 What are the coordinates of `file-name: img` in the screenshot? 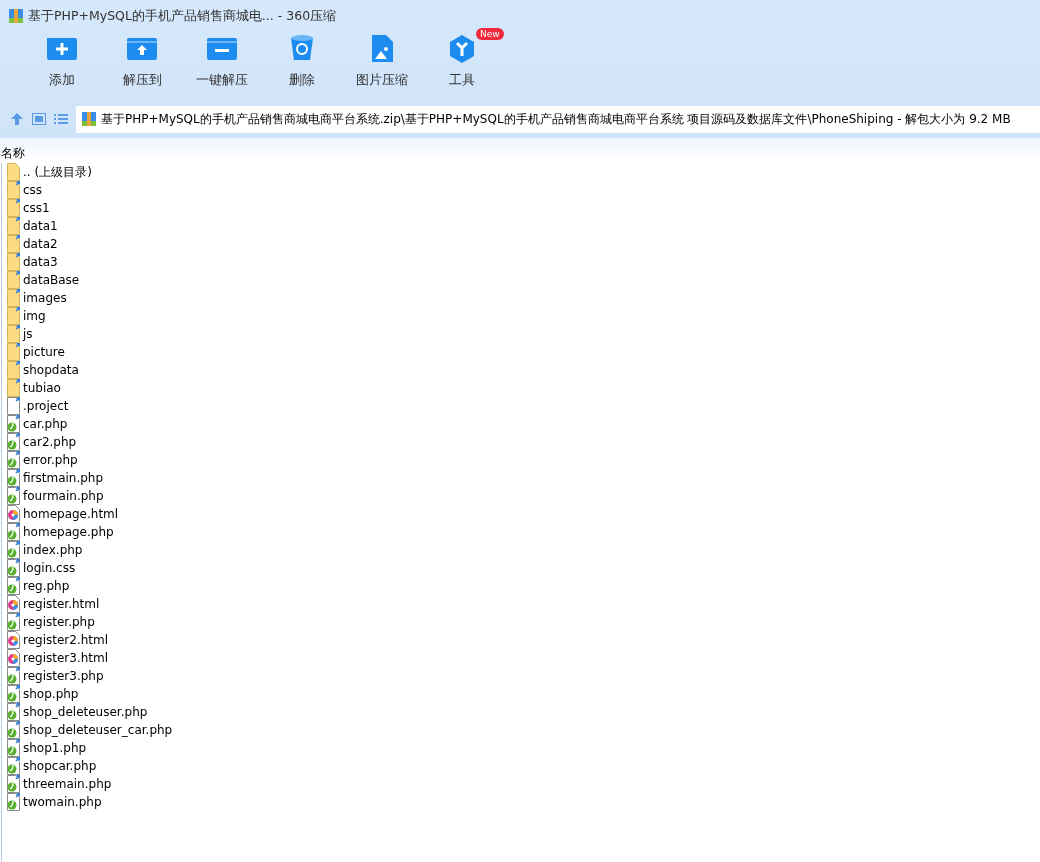 It's located at (34, 316).